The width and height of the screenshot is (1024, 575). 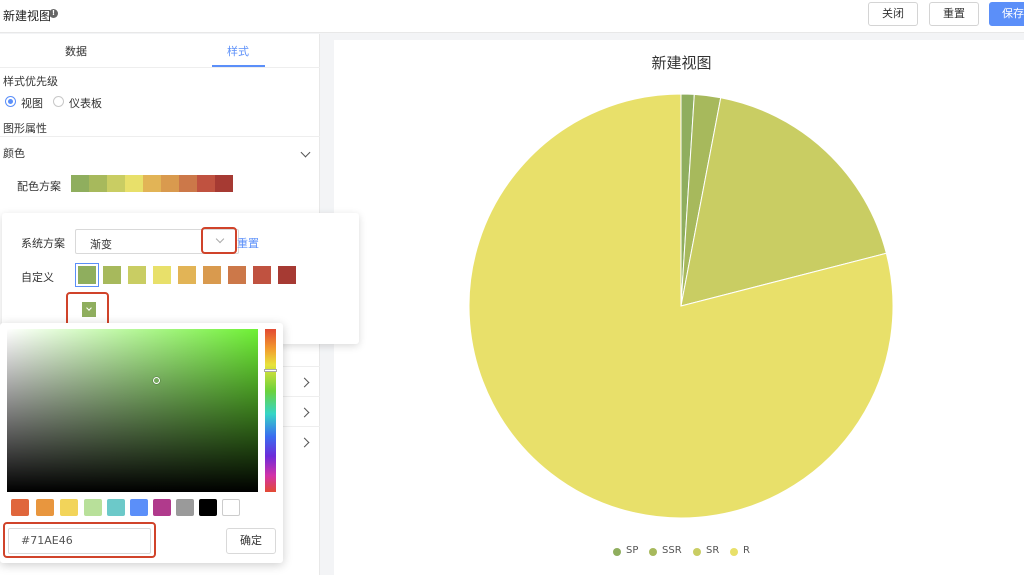 I want to click on legend-label-r: R, so click(x=746, y=550).